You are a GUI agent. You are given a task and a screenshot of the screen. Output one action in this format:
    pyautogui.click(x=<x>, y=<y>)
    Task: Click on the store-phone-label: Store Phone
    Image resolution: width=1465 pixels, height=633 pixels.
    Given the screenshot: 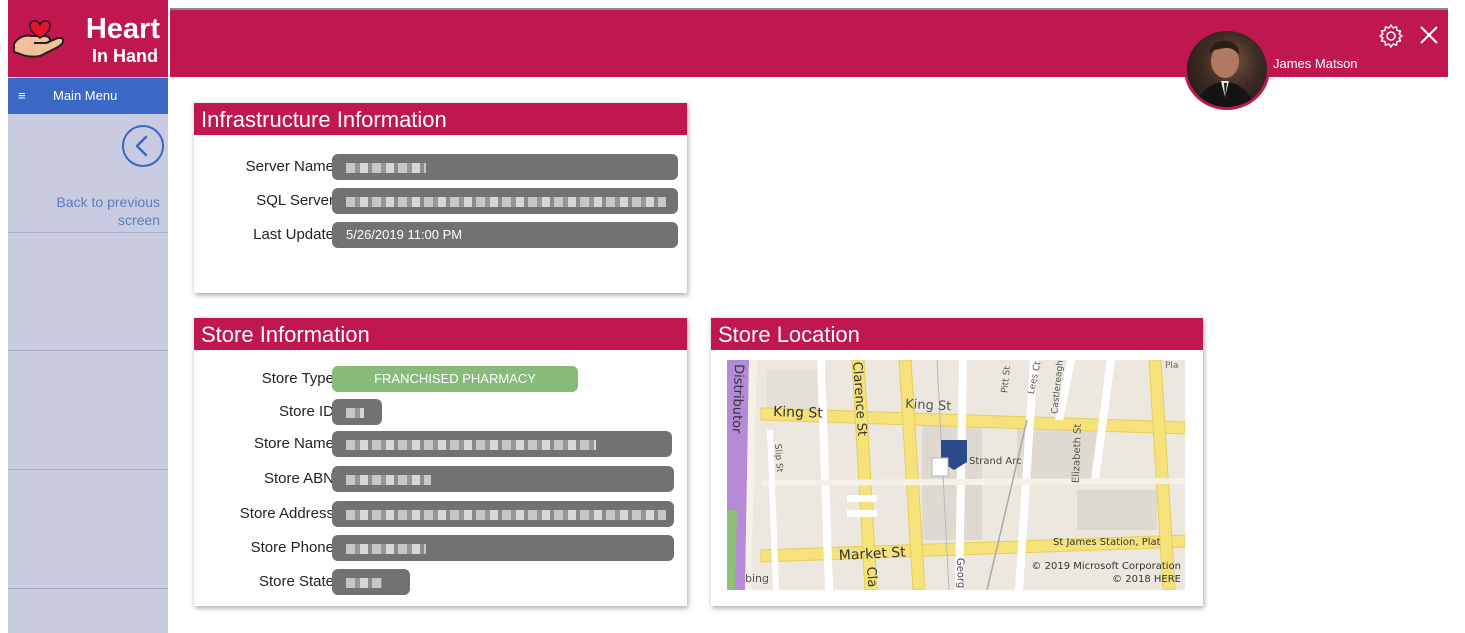 What is the action you would take?
    pyautogui.click(x=292, y=547)
    